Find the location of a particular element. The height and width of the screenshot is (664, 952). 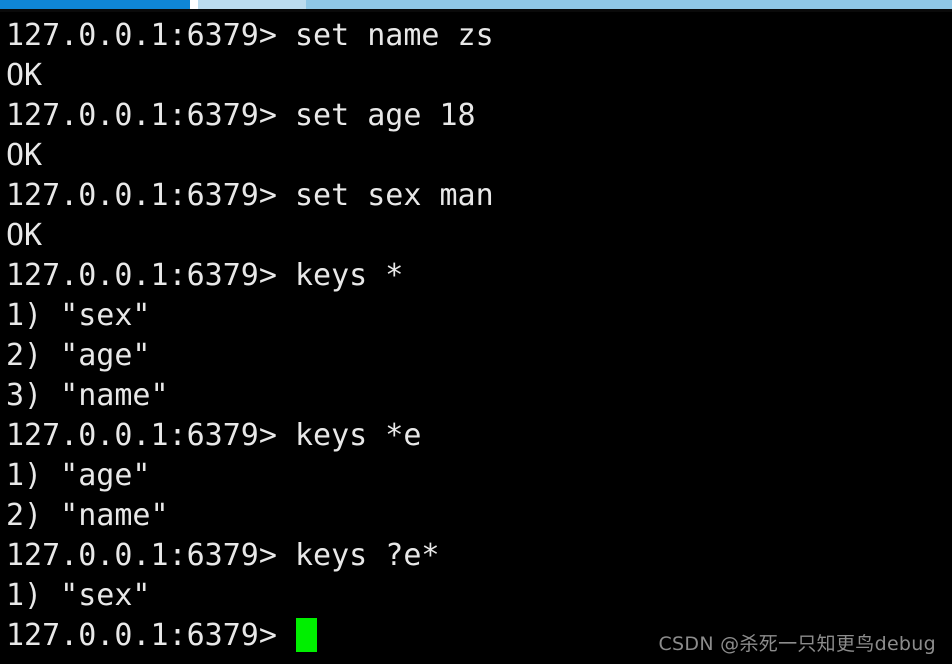

terminal-cursor is located at coordinates (306, 635).